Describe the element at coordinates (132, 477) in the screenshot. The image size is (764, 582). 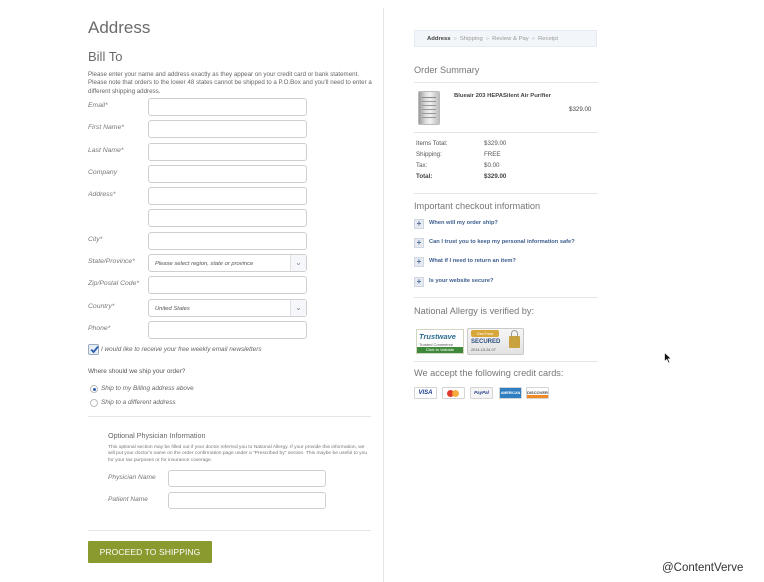
I see `physician-name-label: Physician Name` at that location.